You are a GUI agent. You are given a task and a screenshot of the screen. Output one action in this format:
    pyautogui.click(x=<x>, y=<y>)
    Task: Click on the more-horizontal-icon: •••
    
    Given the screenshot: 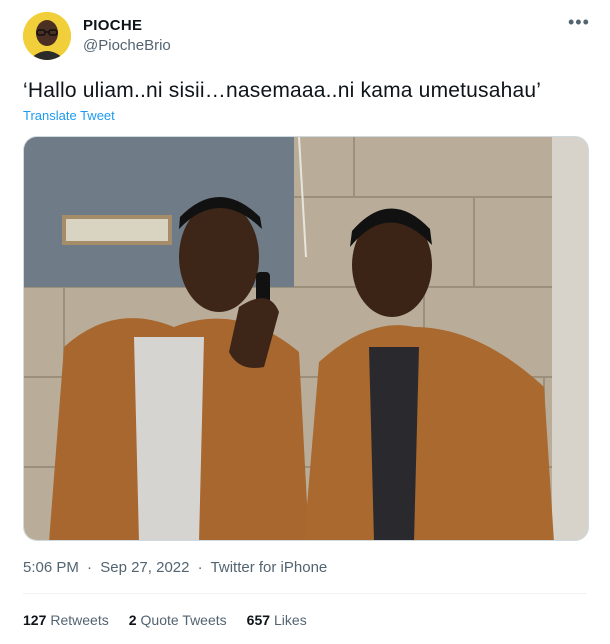 What is the action you would take?
    pyautogui.click(x=579, y=22)
    